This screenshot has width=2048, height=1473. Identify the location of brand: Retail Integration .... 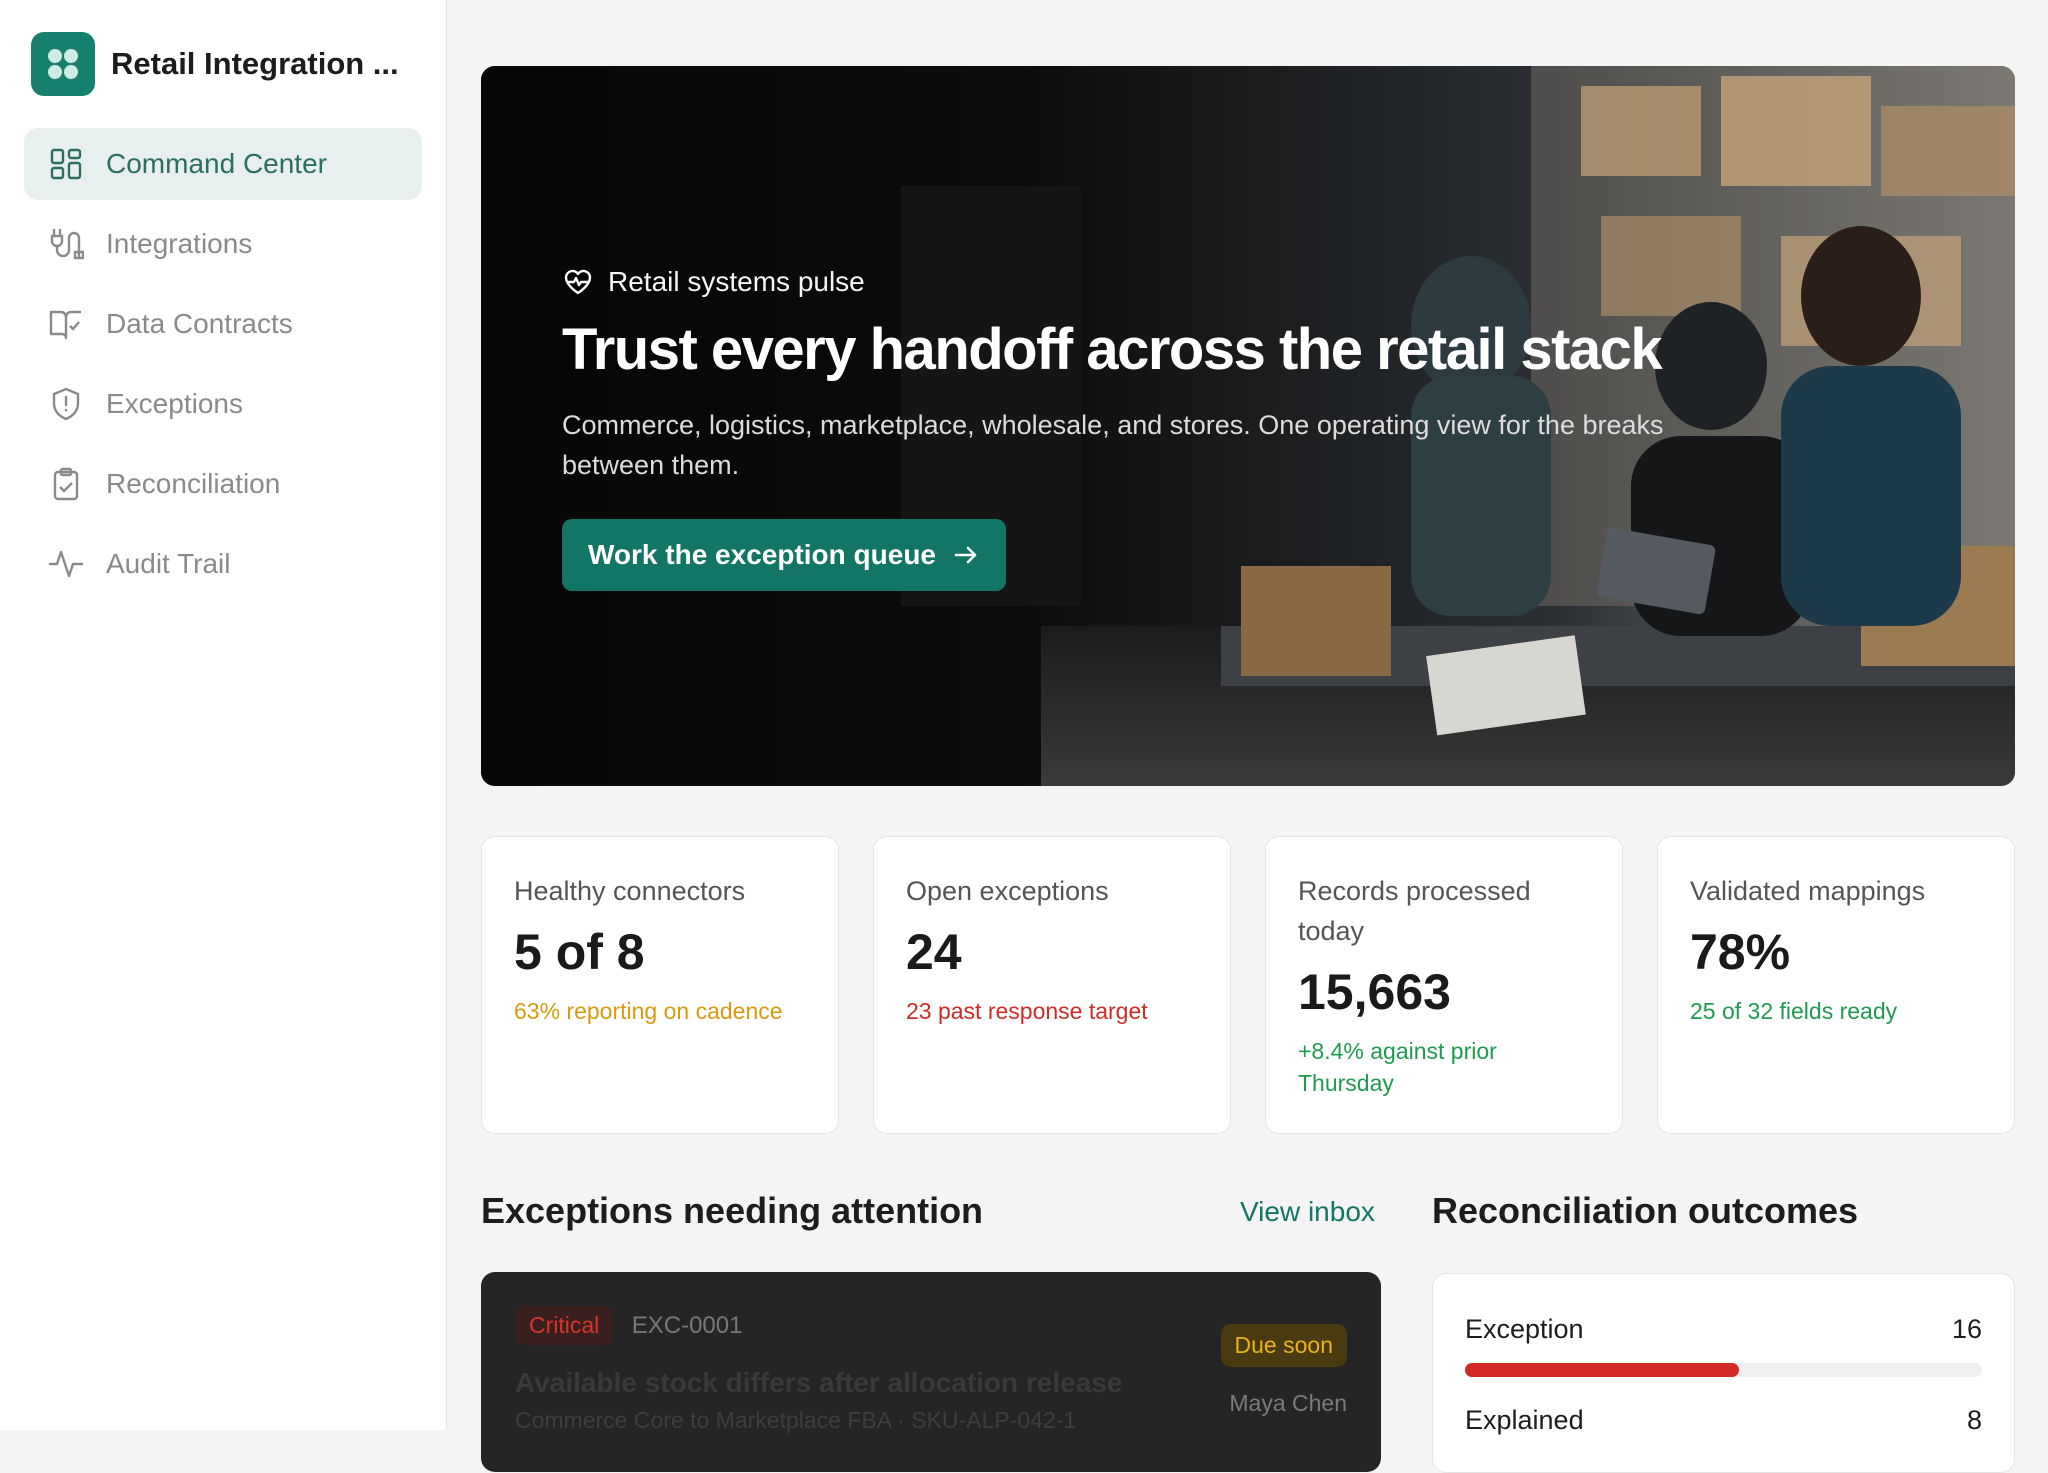
(215, 64).